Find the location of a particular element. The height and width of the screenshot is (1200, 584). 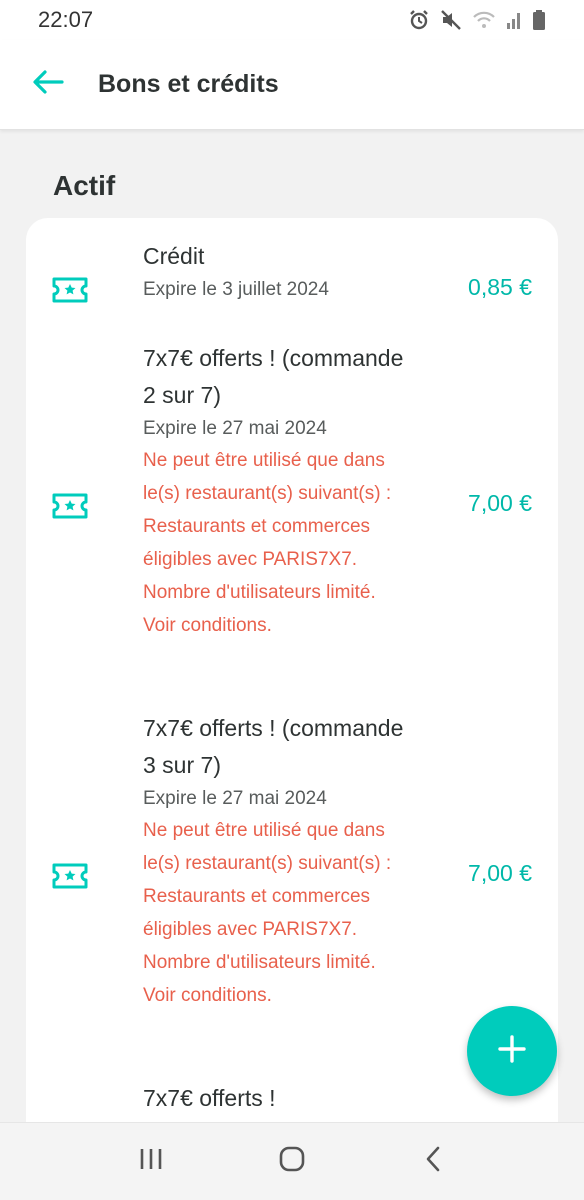

plus-icon is located at coordinates (512, 1051).